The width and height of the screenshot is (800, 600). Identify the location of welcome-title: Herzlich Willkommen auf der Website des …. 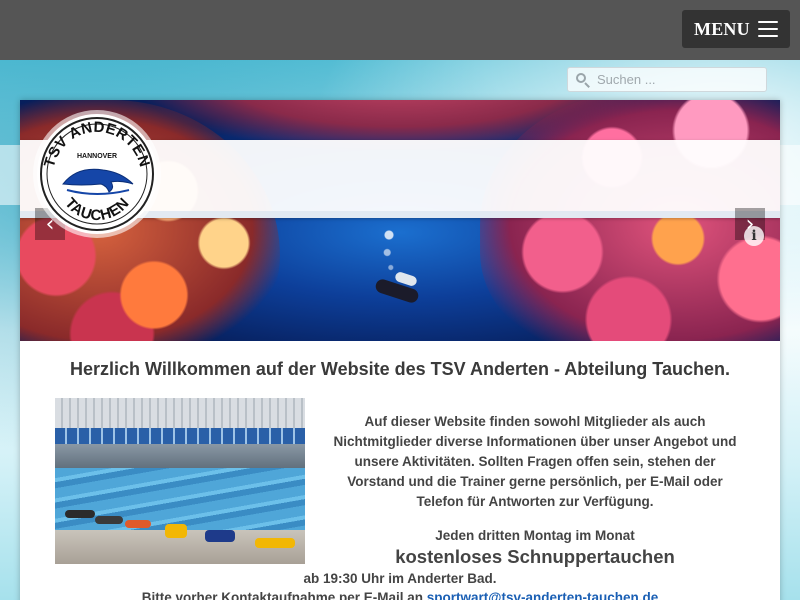
(400, 369).